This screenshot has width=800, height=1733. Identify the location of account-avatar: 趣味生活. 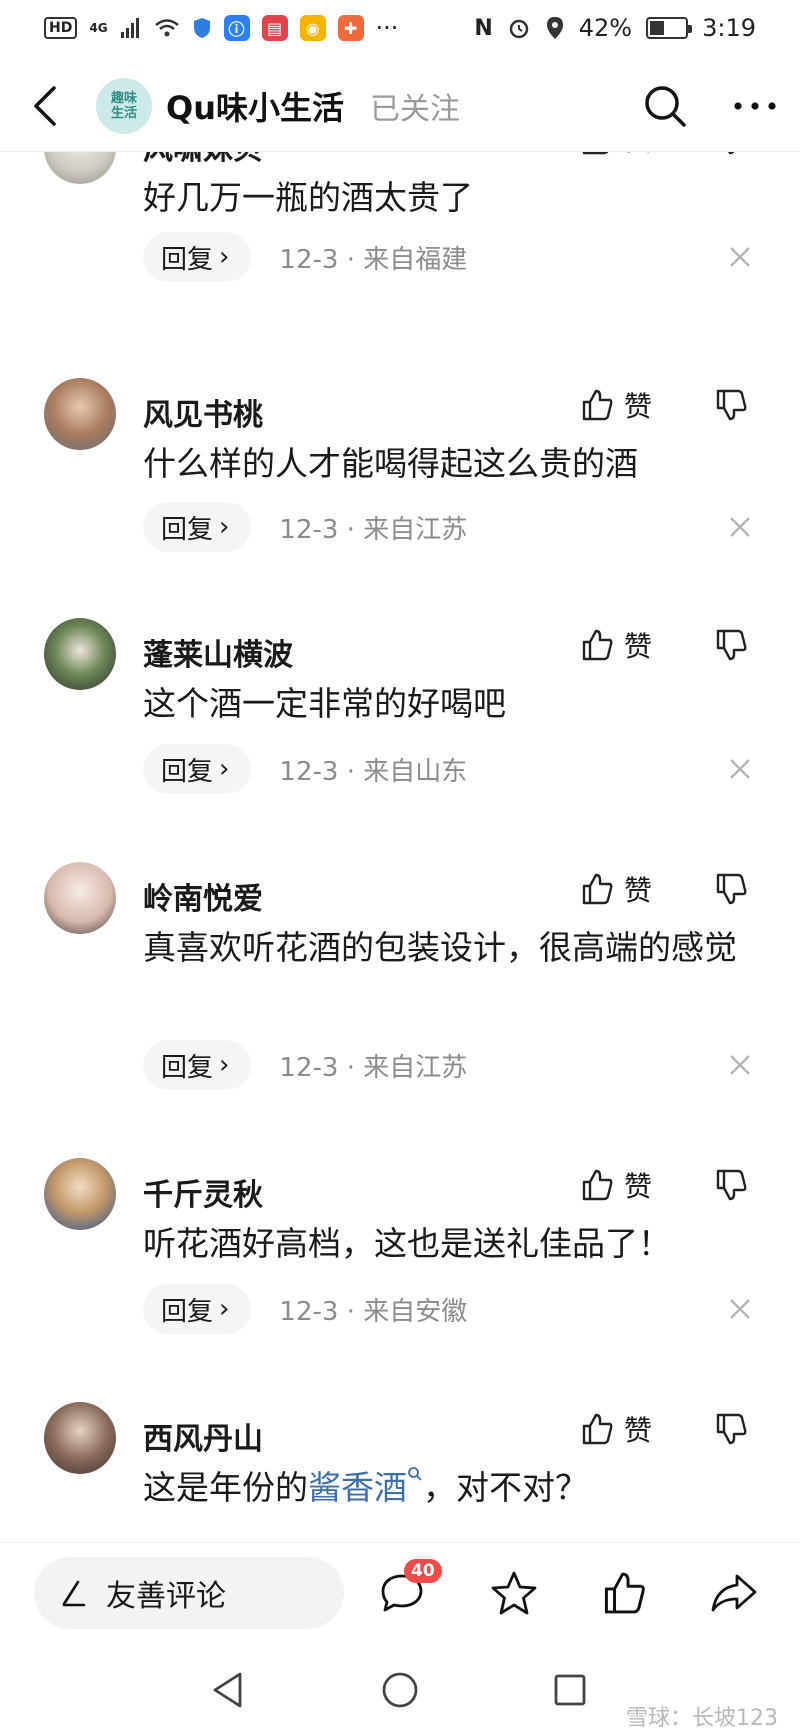
(124, 105).